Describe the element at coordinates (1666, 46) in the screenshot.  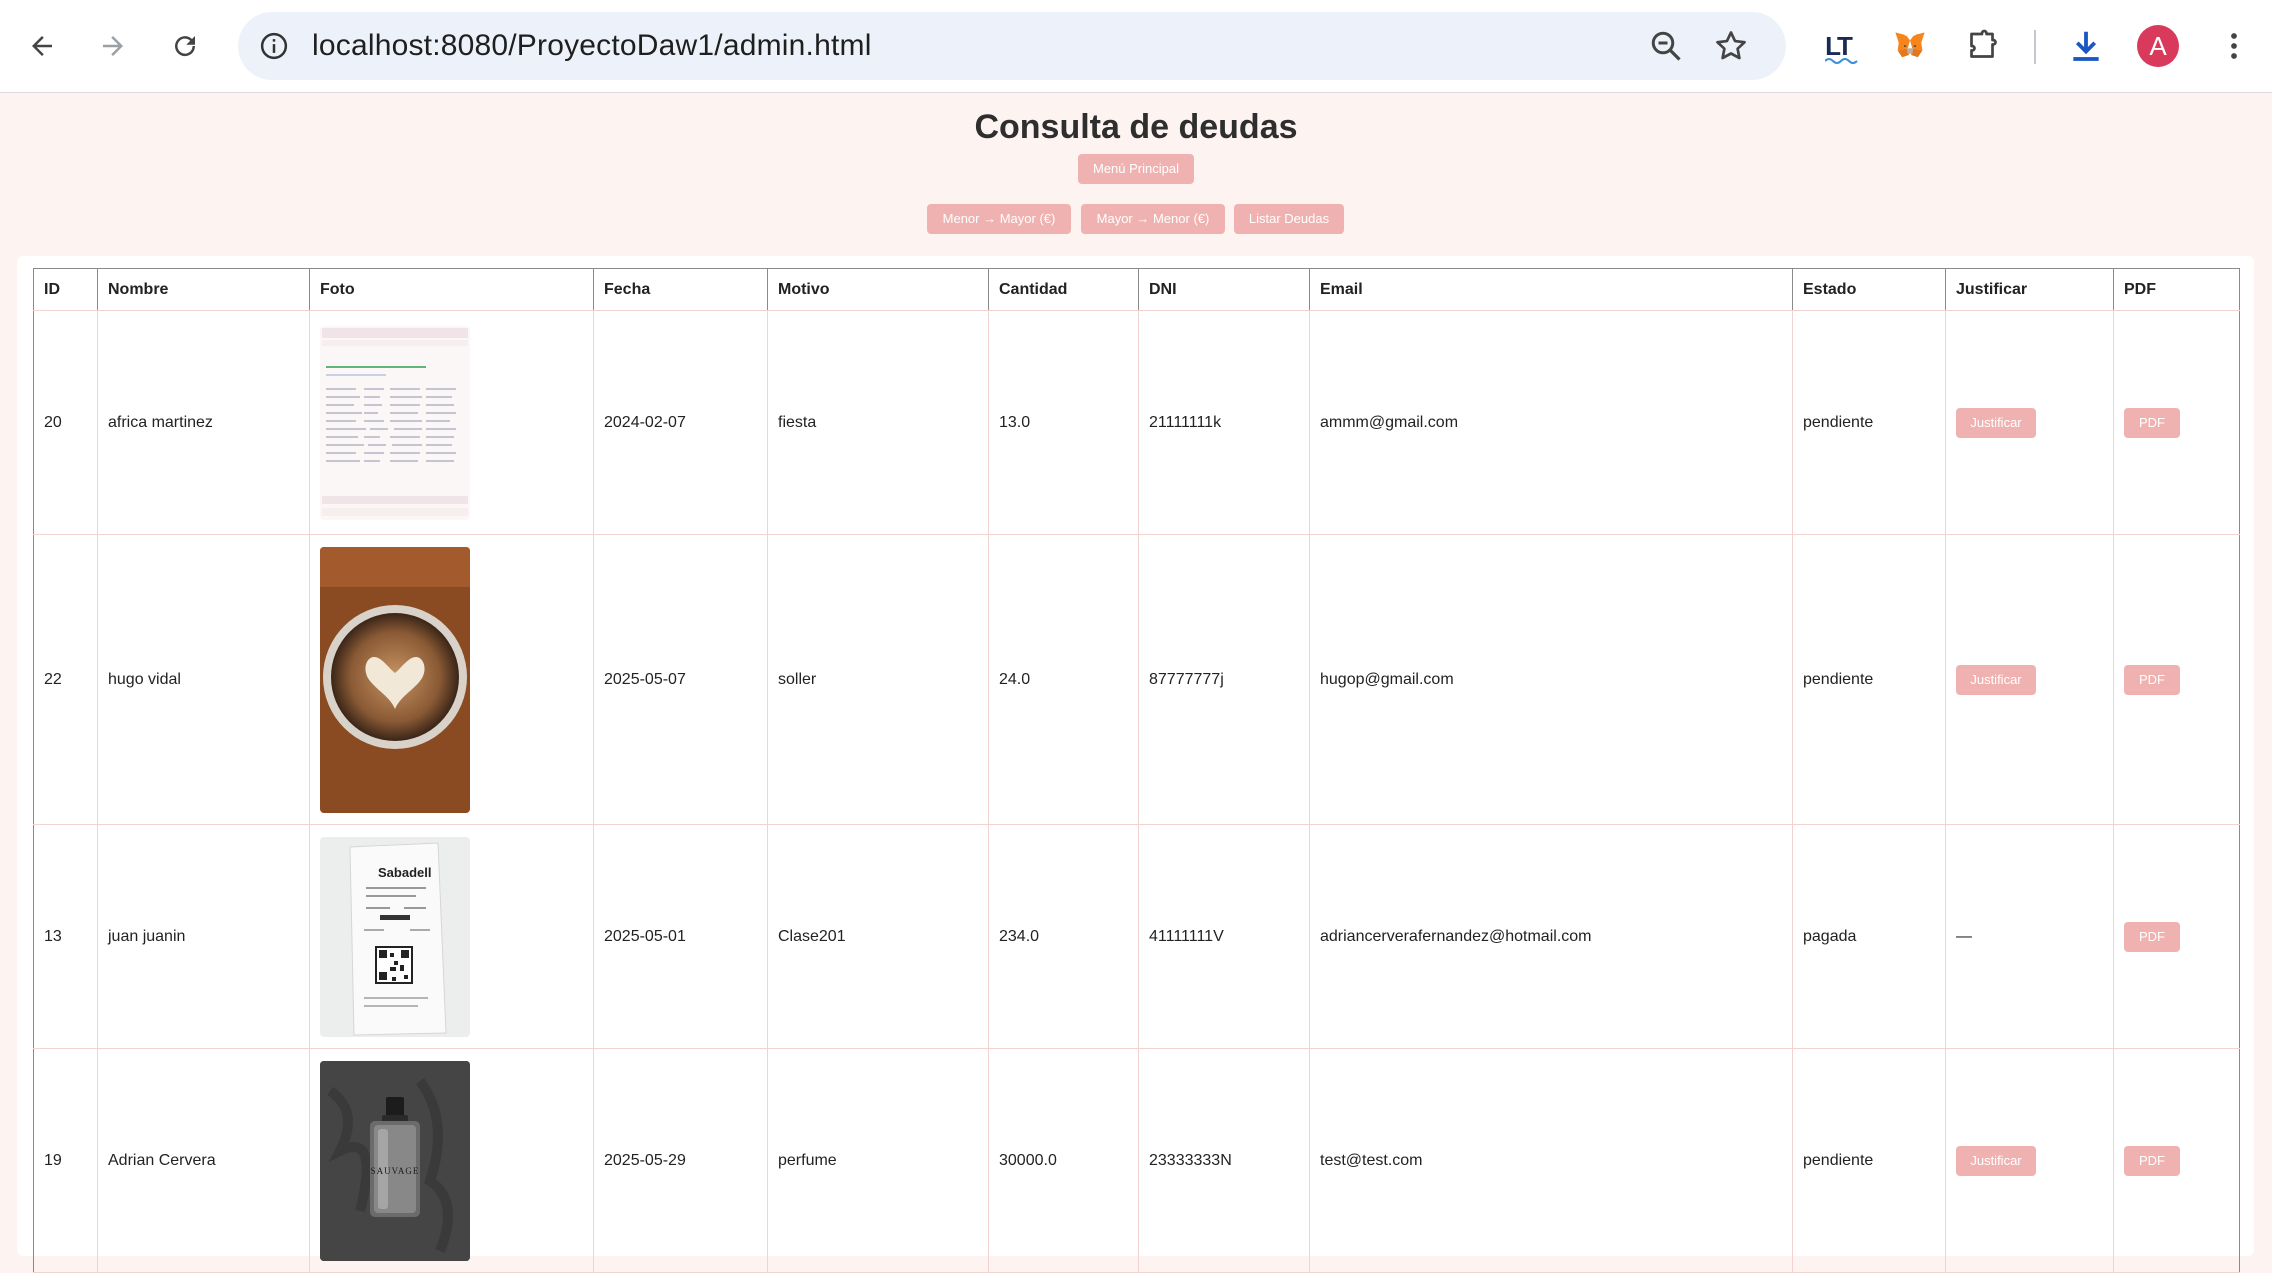
I see `zoom-icon` at that location.